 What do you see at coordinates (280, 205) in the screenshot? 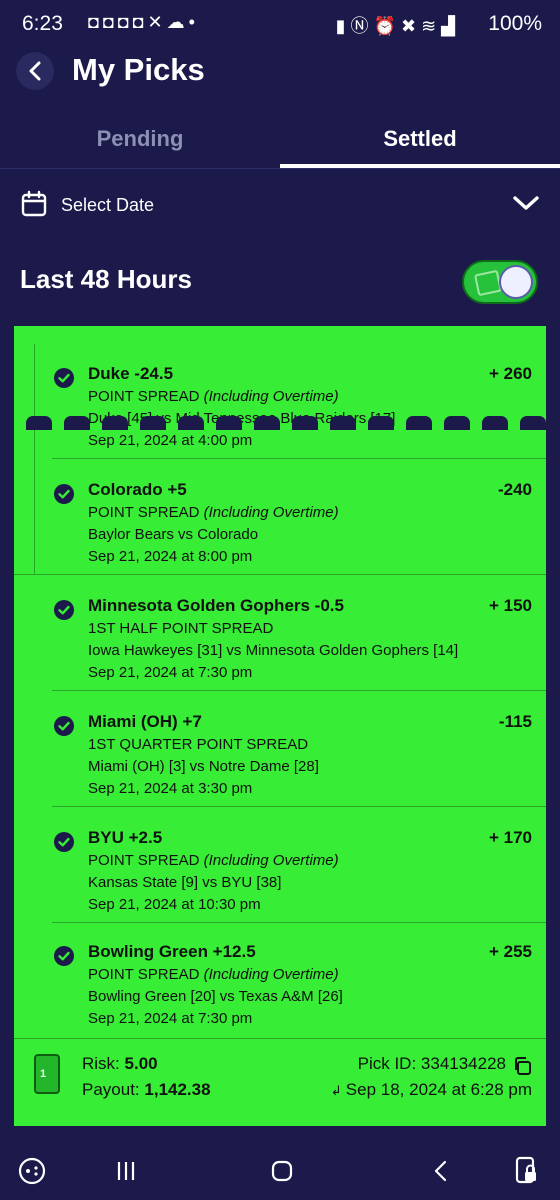
I see `date-selector: Select Date` at bounding box center [280, 205].